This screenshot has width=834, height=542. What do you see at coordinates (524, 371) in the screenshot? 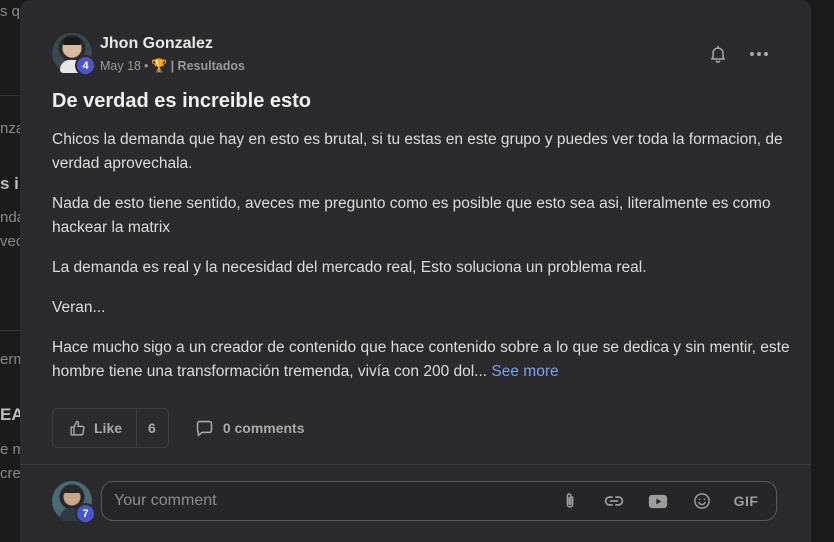
I see `see-more-link: See more` at bounding box center [524, 371].